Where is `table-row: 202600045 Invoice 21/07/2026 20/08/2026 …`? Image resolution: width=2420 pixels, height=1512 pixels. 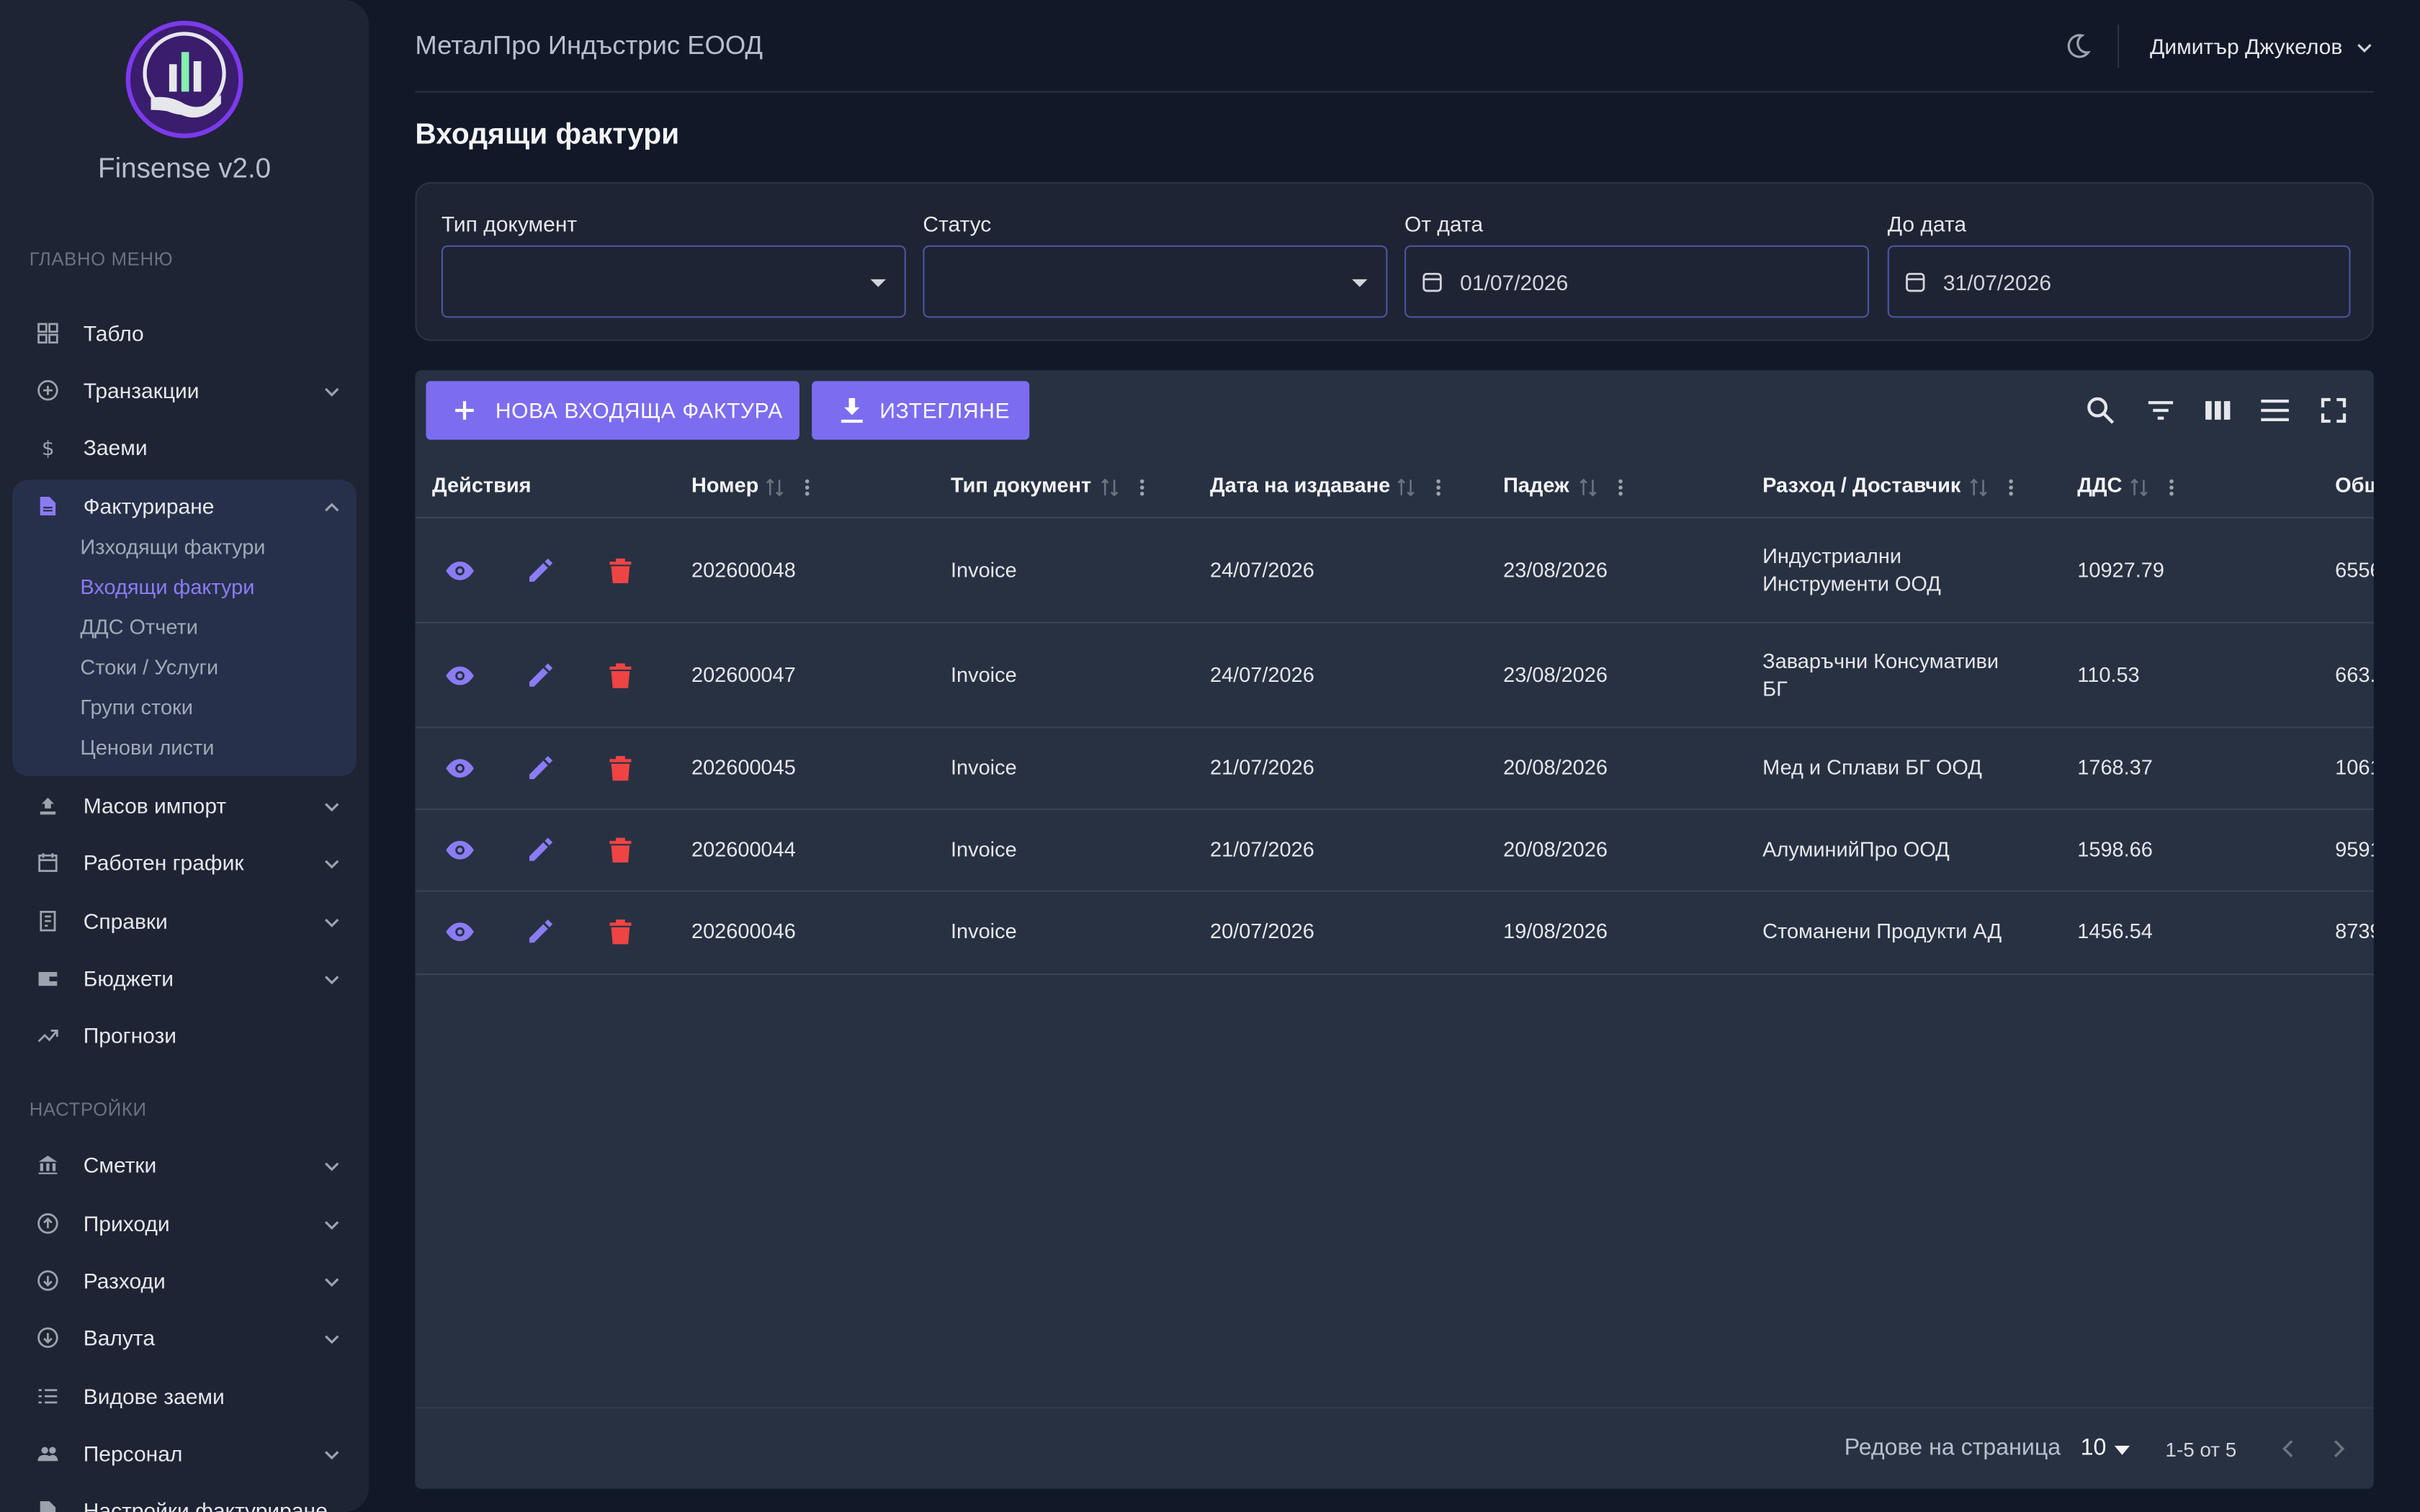
table-row: 202600045 Invoice 21/07/2026 20/08/2026 … is located at coordinates (1394, 769).